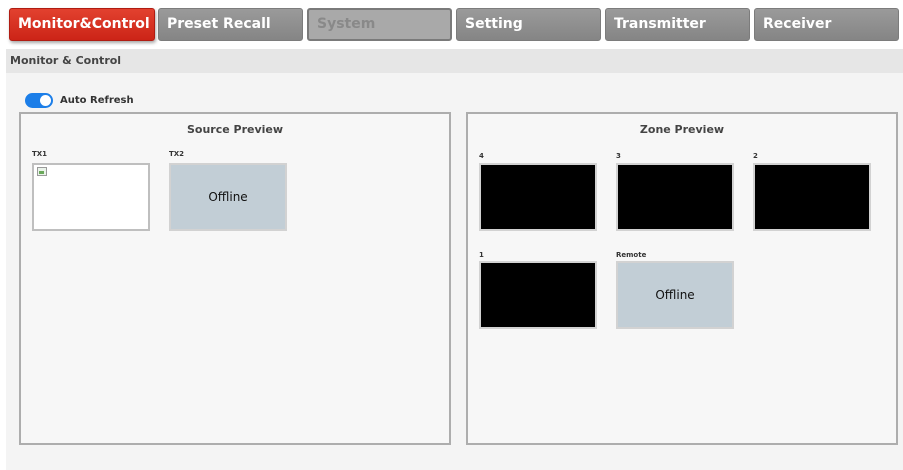 The width and height of the screenshot is (903, 470). I want to click on tab-monitor-control: Monitor&Control, so click(82, 24).